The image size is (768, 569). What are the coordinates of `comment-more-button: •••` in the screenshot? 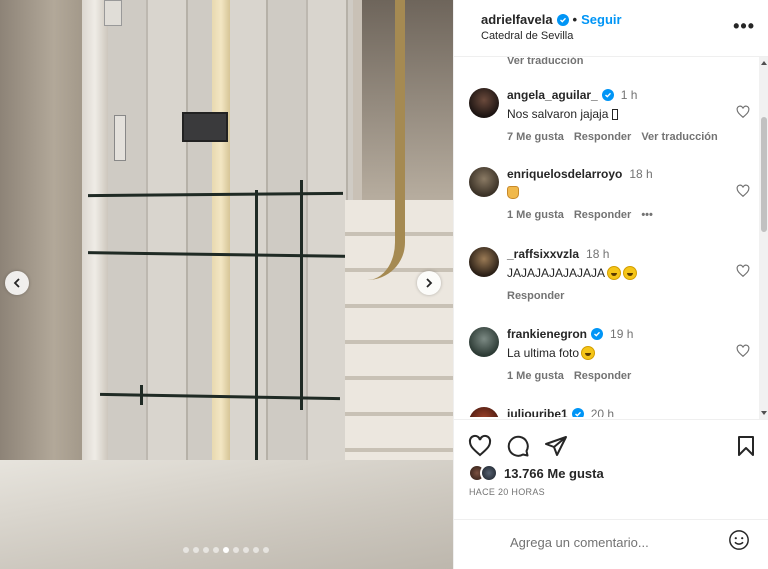 It's located at (647, 215).